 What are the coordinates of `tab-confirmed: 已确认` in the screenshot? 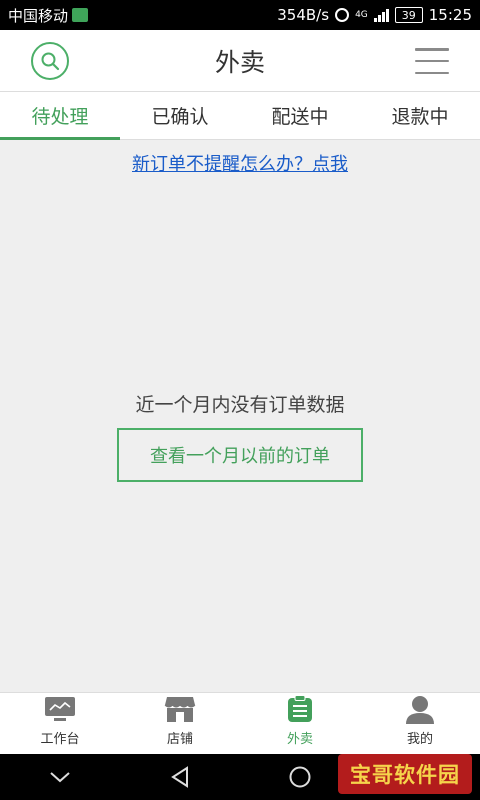 It's located at (180, 115).